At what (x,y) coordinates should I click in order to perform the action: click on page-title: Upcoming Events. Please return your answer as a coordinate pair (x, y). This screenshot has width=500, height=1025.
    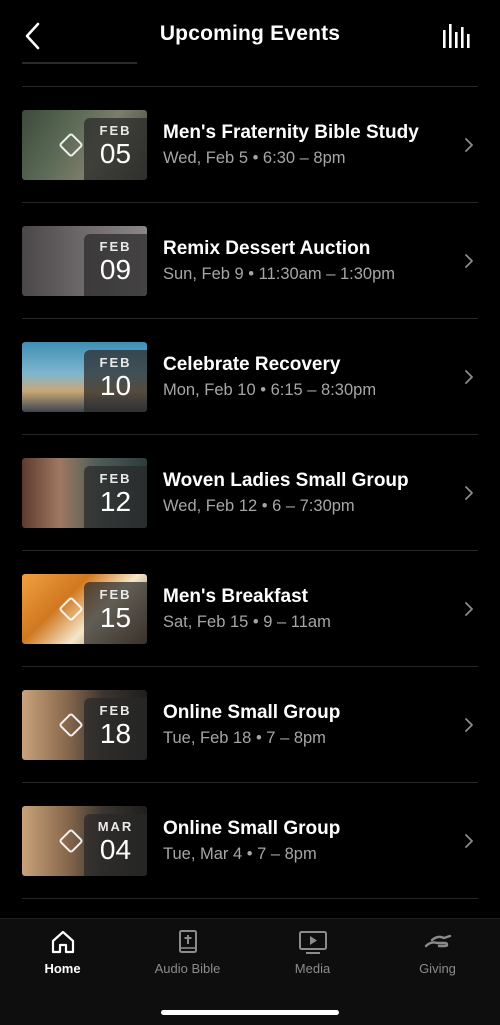
    Looking at the image, I should click on (250, 33).